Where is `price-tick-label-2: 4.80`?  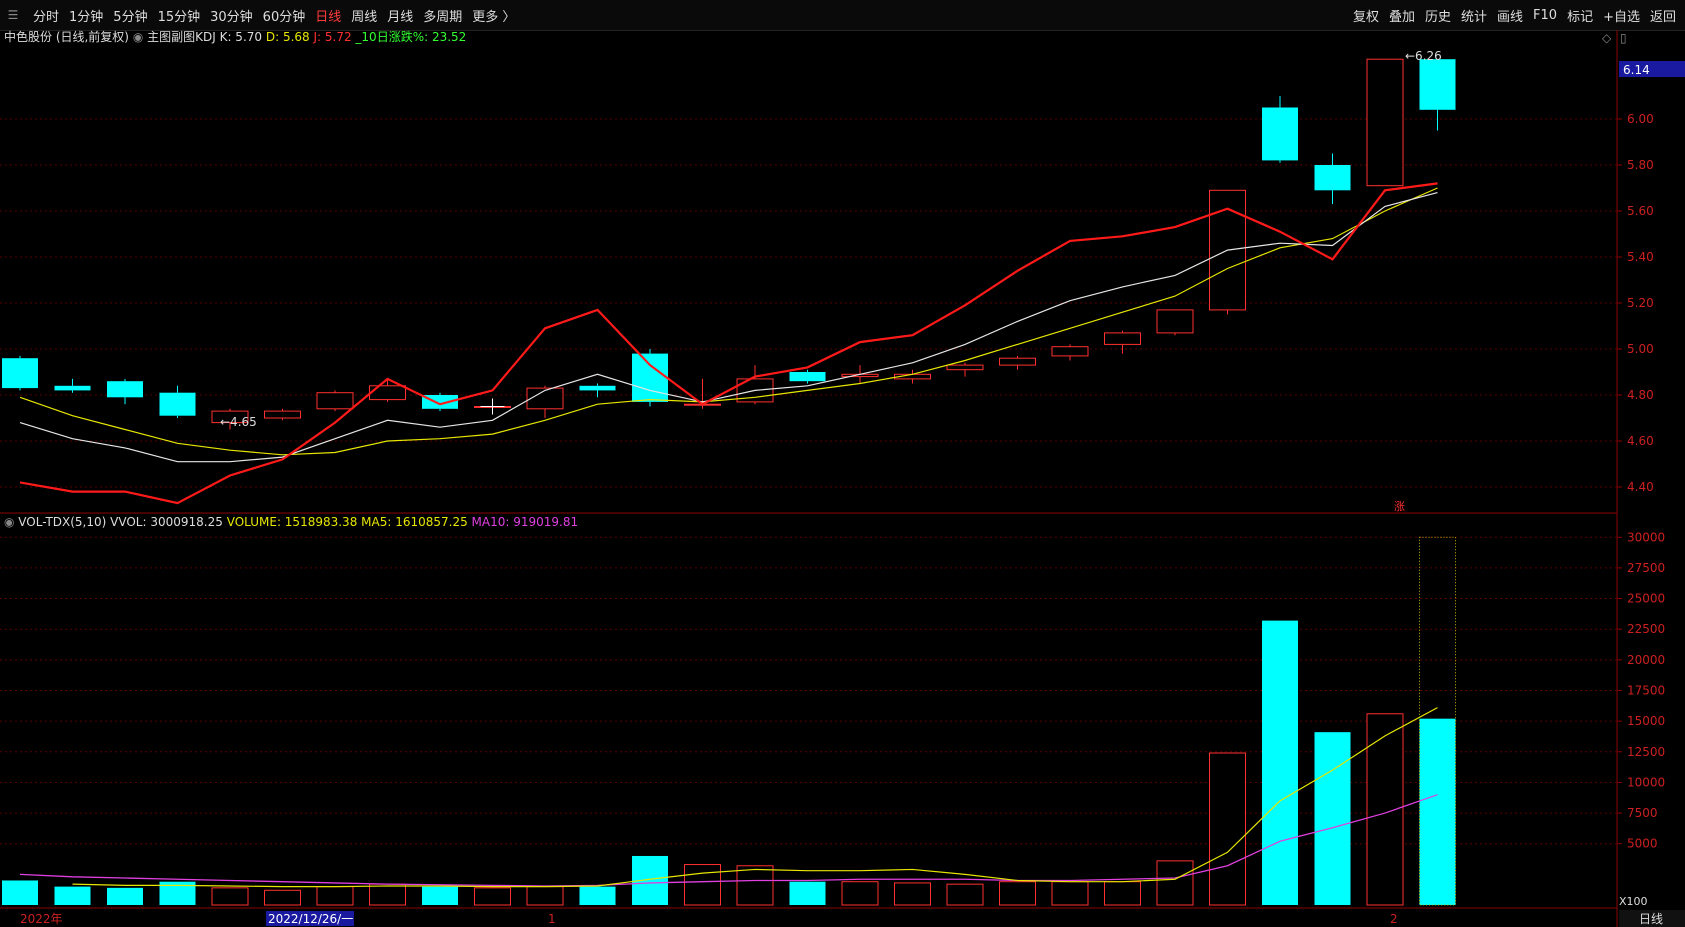 price-tick-label-2: 4.80 is located at coordinates (1640, 395).